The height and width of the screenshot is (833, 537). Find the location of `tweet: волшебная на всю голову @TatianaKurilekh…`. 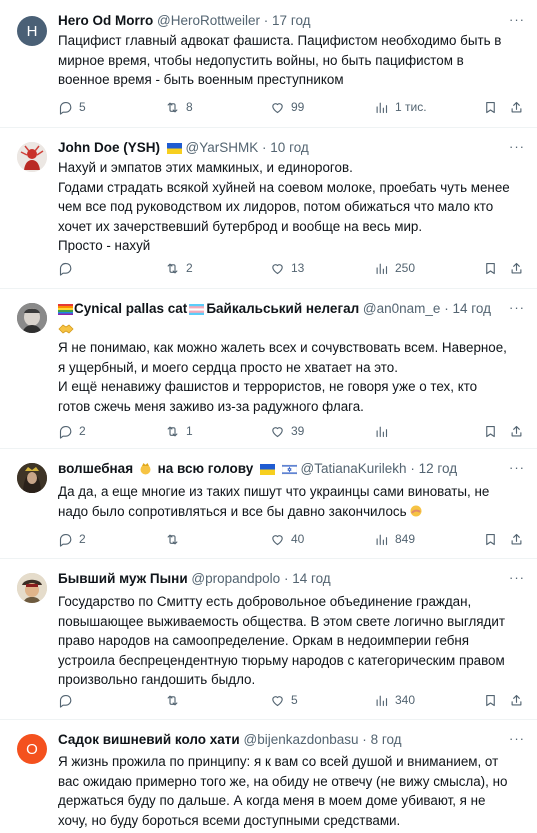

tweet: волшебная на всю голову @TatianaKurilekh… is located at coordinates (268, 504).